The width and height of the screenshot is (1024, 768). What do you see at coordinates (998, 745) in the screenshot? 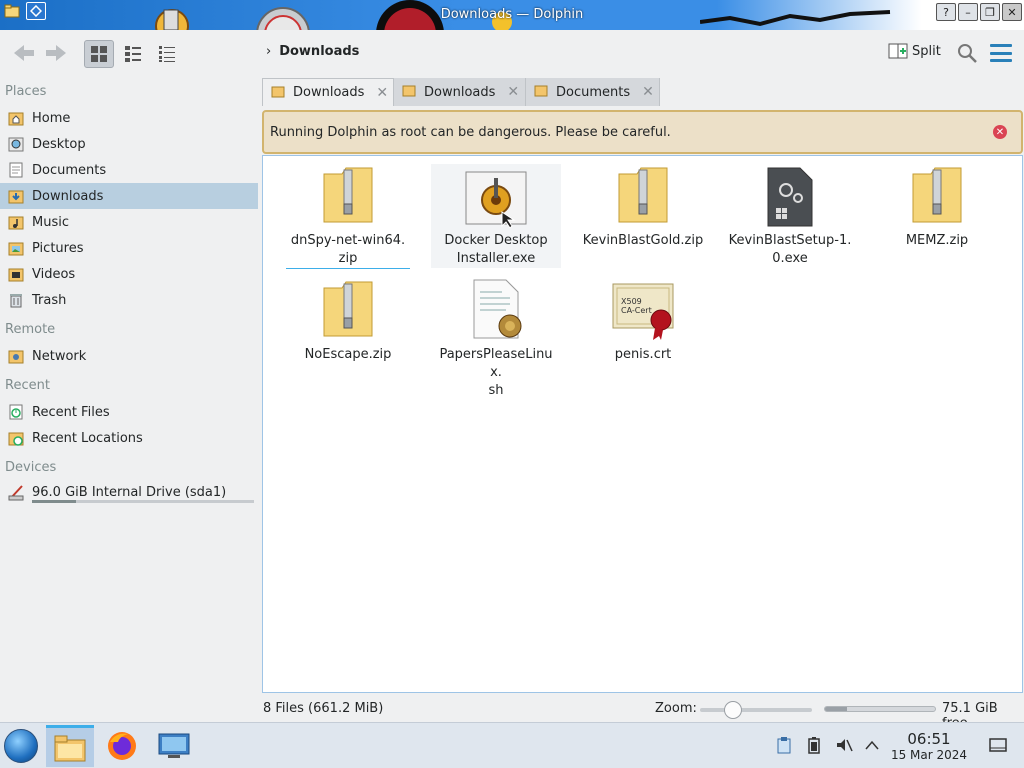
I see `show-desktop-icon` at bounding box center [998, 745].